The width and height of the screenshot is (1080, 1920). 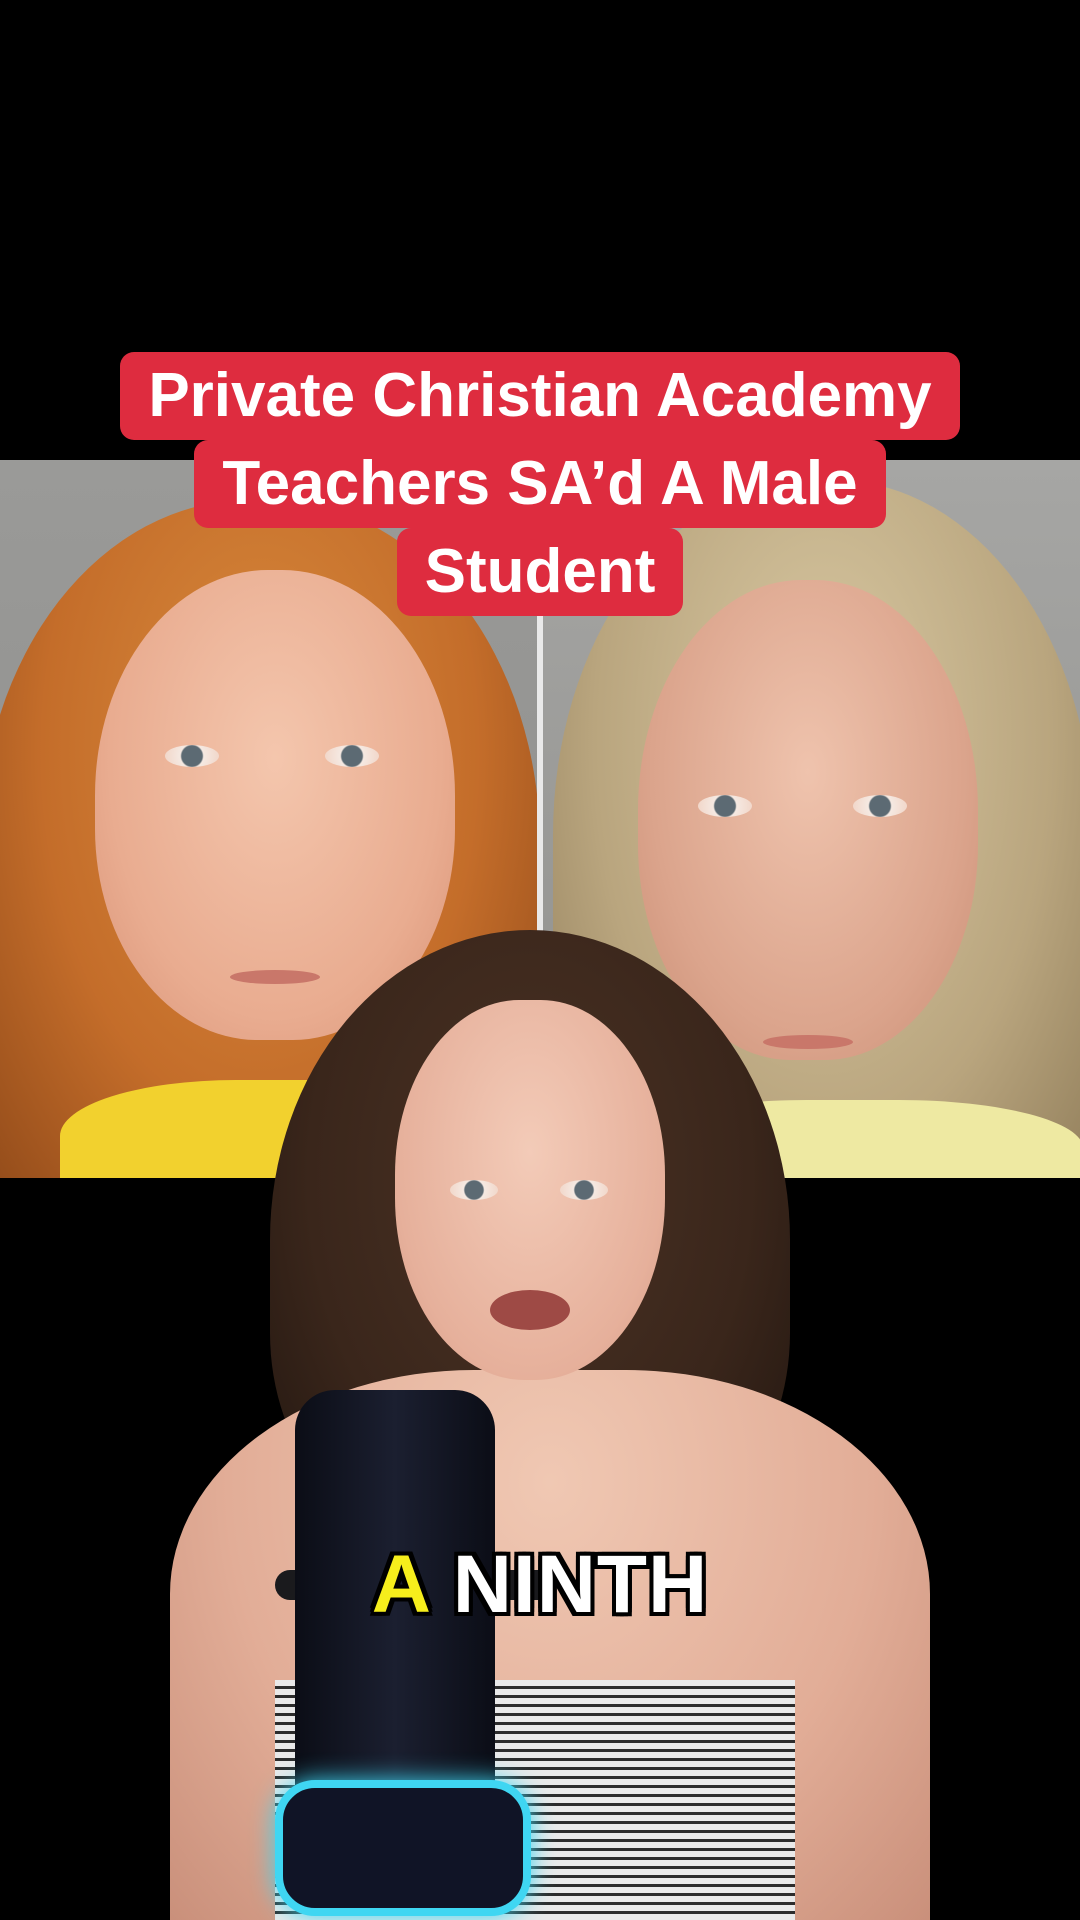 I want to click on title-line: Student, so click(x=540, y=572).